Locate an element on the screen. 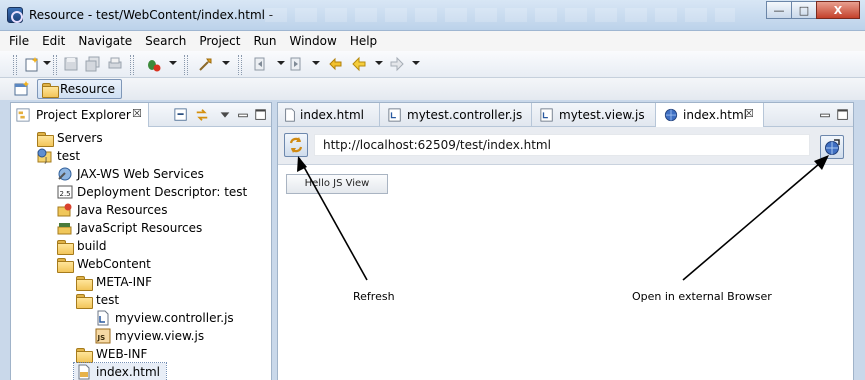  tab-index-html: index.html is located at coordinates (329, 115).